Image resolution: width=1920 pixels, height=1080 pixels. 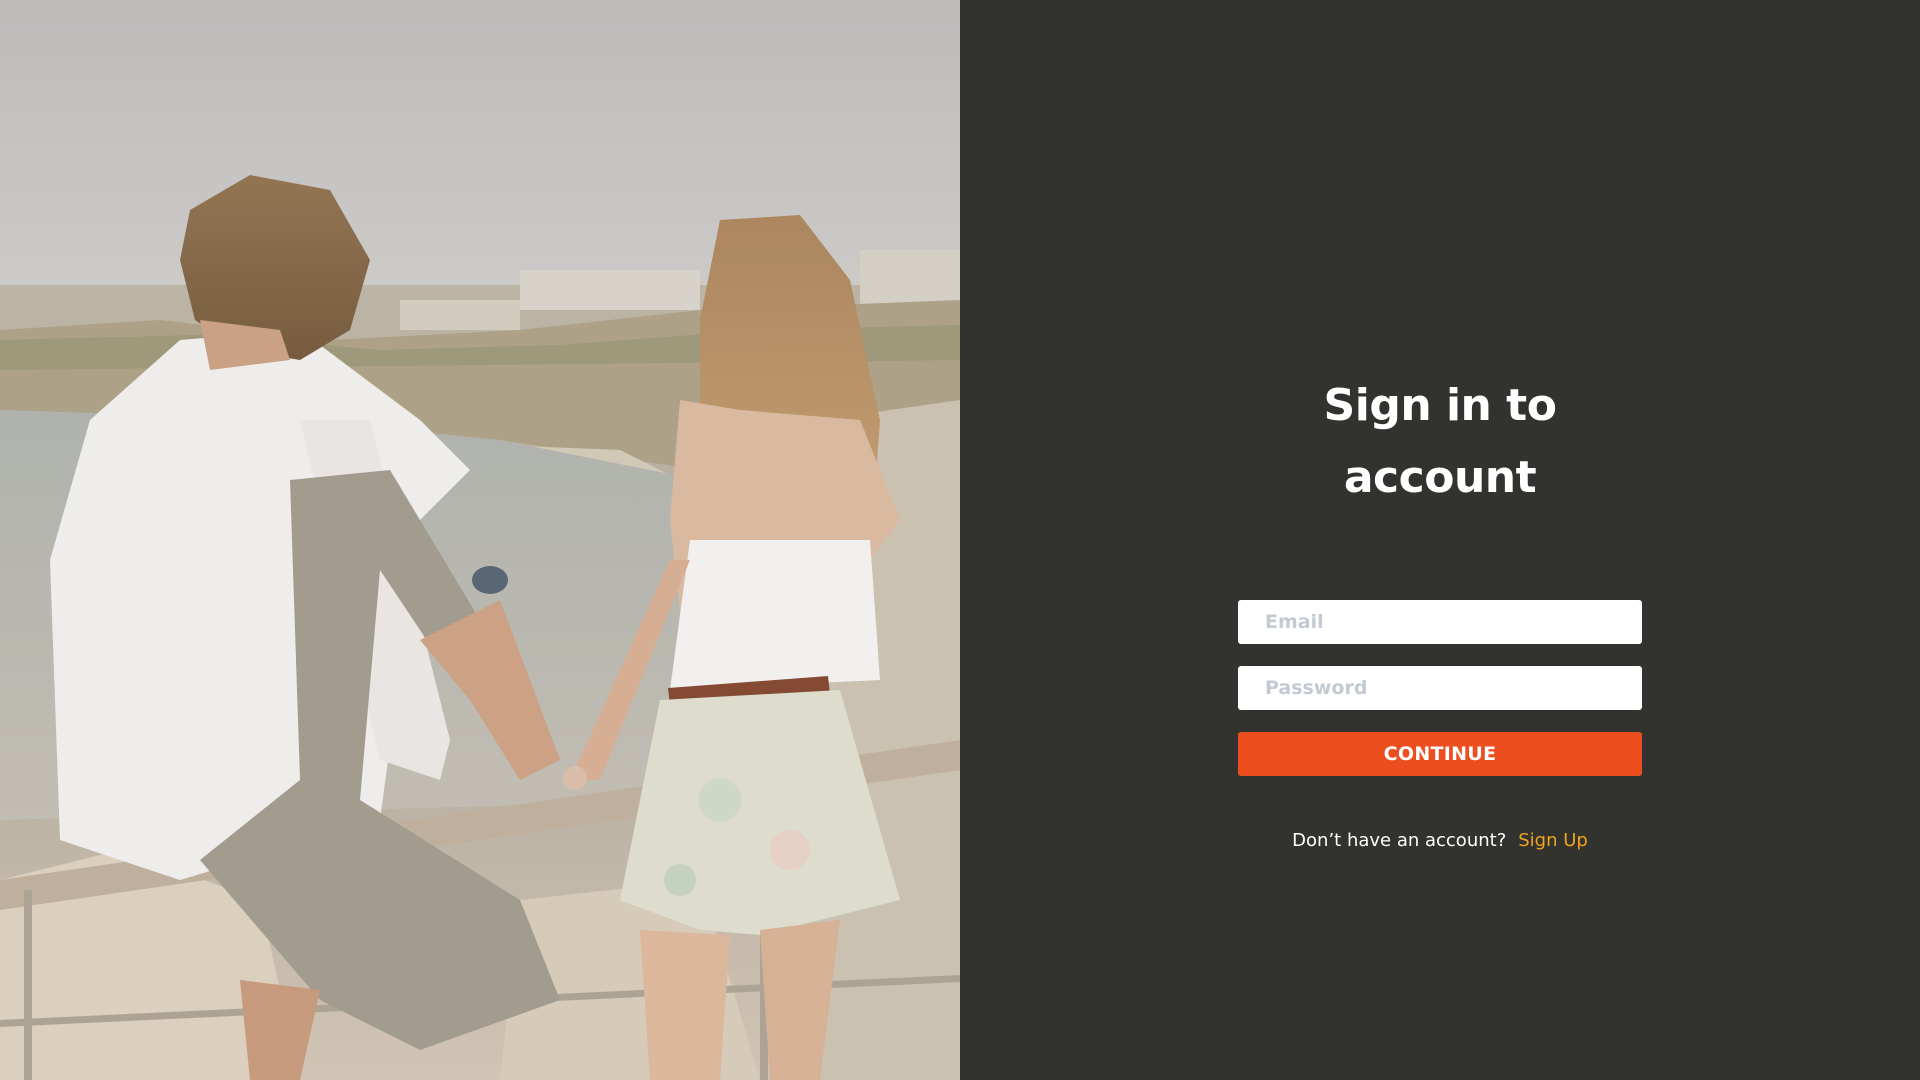 I want to click on email-input, so click(x=1440, y=622).